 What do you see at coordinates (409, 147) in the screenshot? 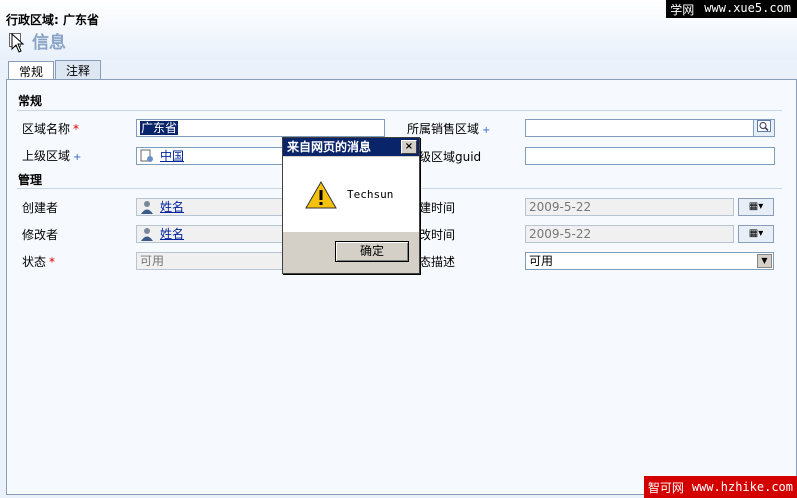
I see `close-icon: ×` at bounding box center [409, 147].